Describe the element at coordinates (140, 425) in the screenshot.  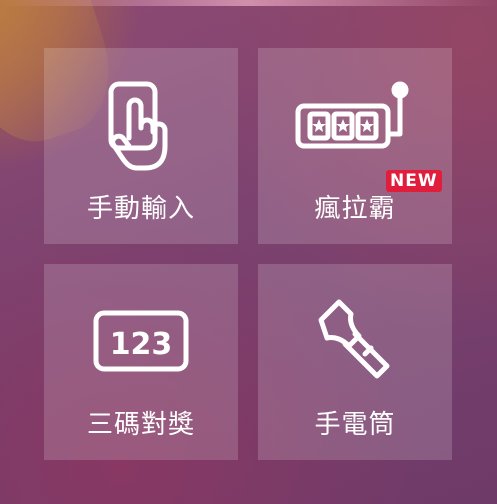
I see `tile-label: 三碼對獎` at that location.